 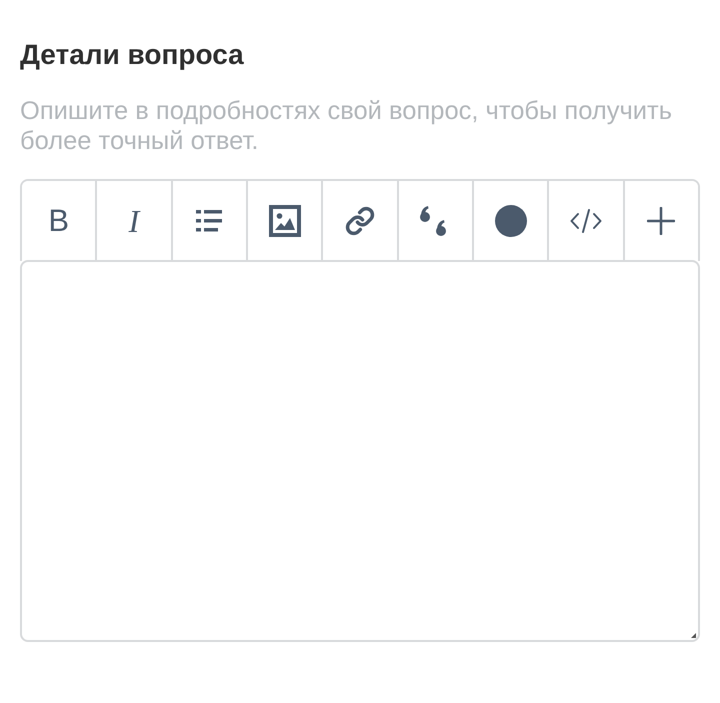 I want to click on circle-icon, so click(x=510, y=221).